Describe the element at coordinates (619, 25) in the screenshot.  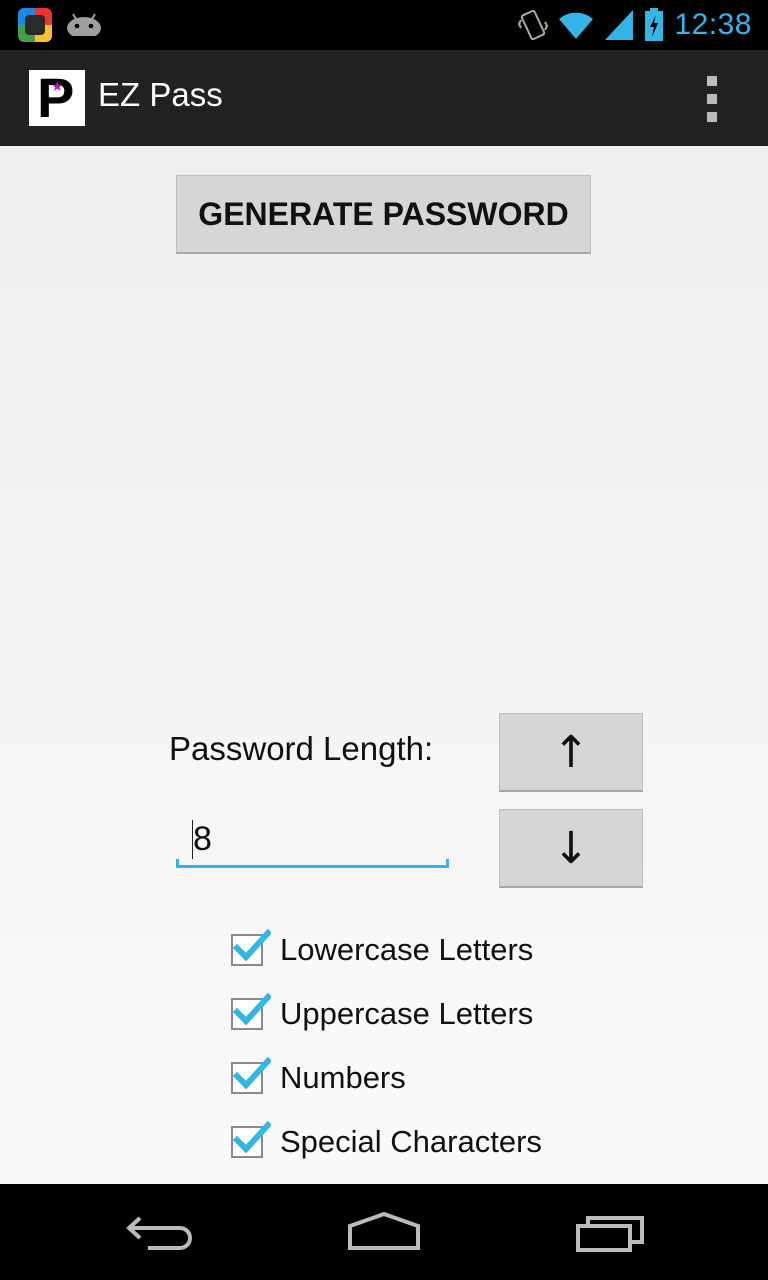
I see `signal-icon` at that location.